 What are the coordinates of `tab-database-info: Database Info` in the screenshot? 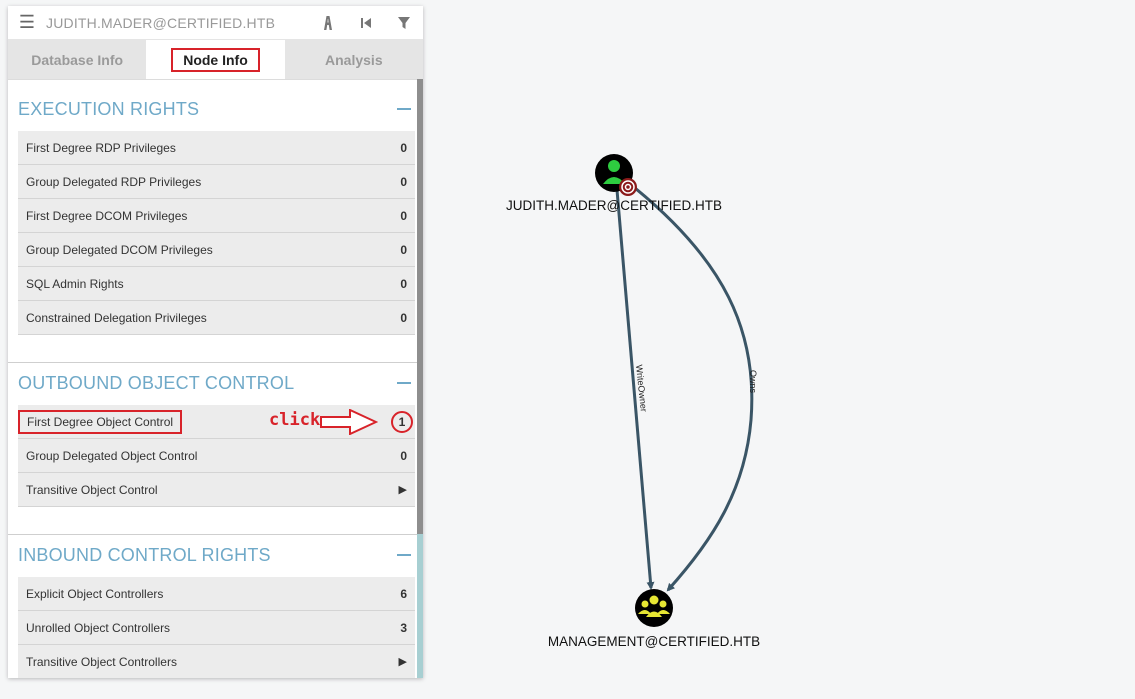 It's located at (77, 59).